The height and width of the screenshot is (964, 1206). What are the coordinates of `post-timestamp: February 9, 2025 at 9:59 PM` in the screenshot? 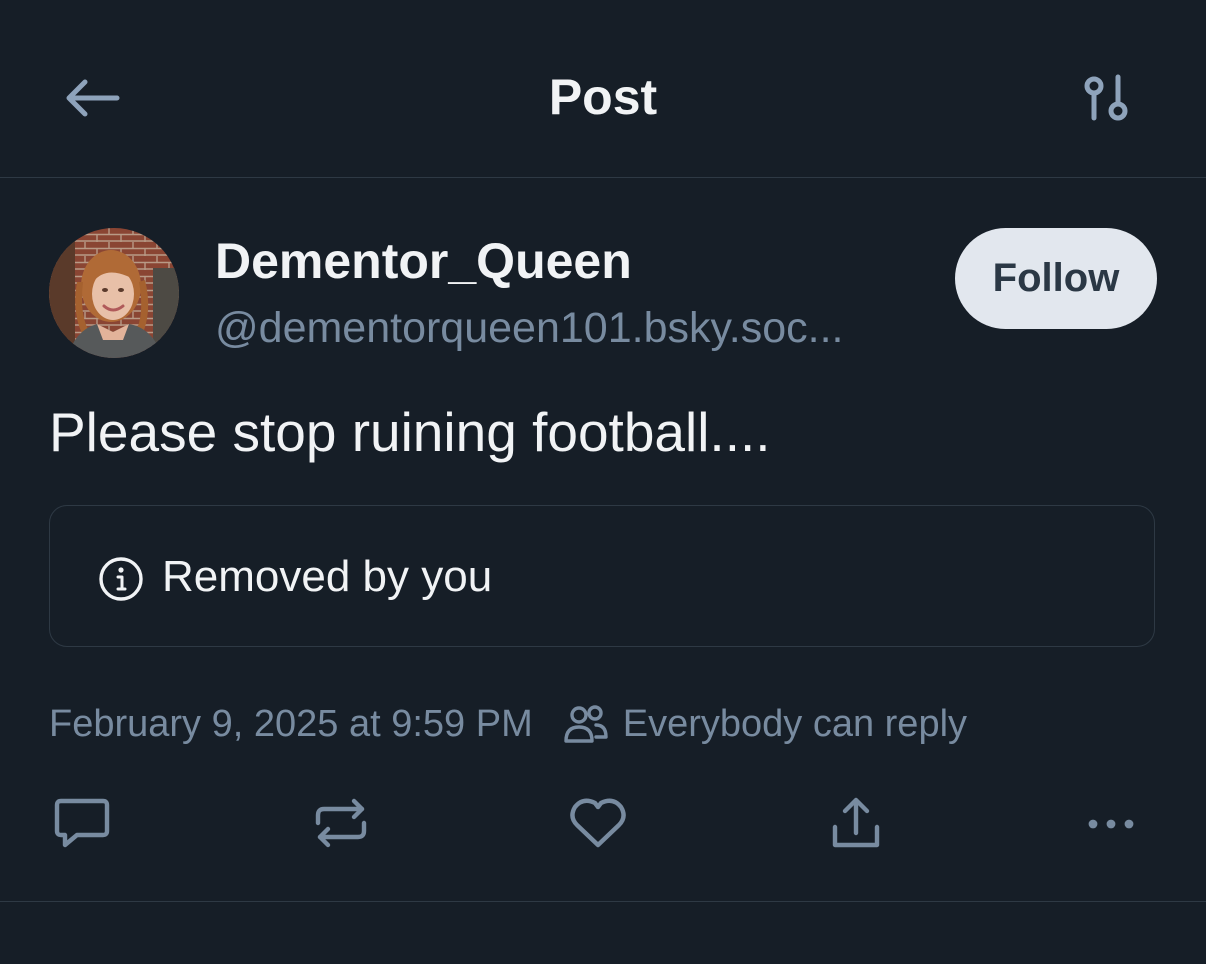 It's located at (291, 723).